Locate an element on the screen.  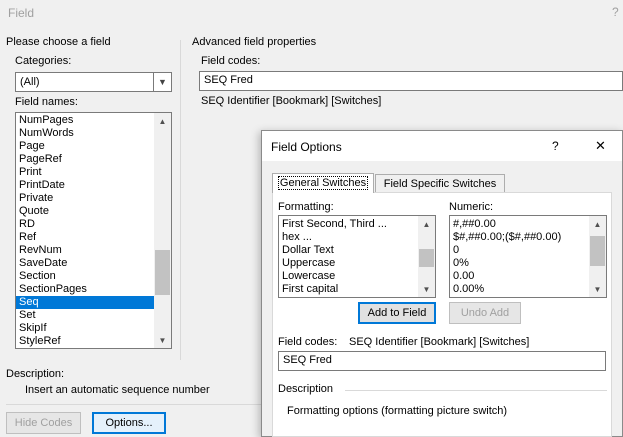
tab-general-switches: General Switches is located at coordinates (323, 183).